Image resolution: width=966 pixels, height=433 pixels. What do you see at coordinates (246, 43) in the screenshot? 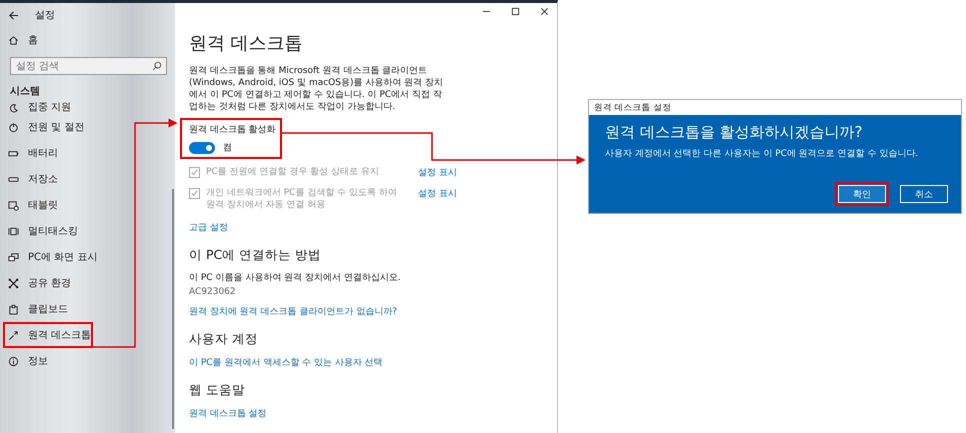
I see `page-title: 원격 데스크톱` at bounding box center [246, 43].